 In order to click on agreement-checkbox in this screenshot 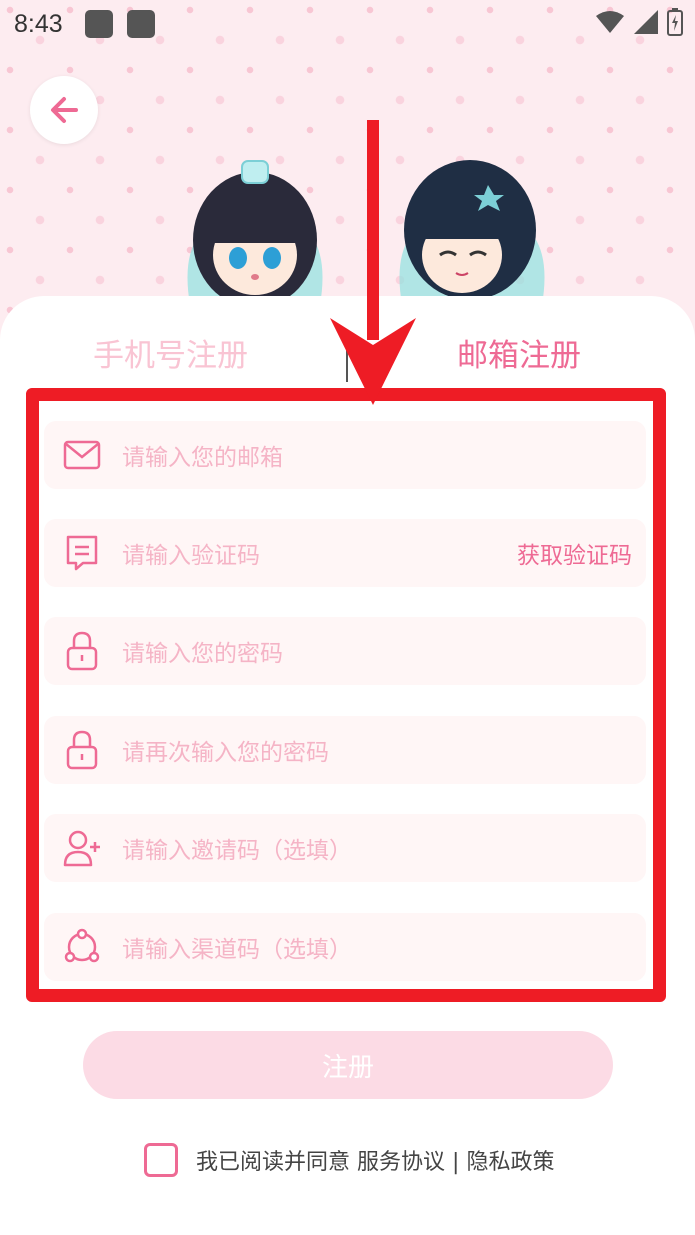, I will do `click(161, 1160)`.